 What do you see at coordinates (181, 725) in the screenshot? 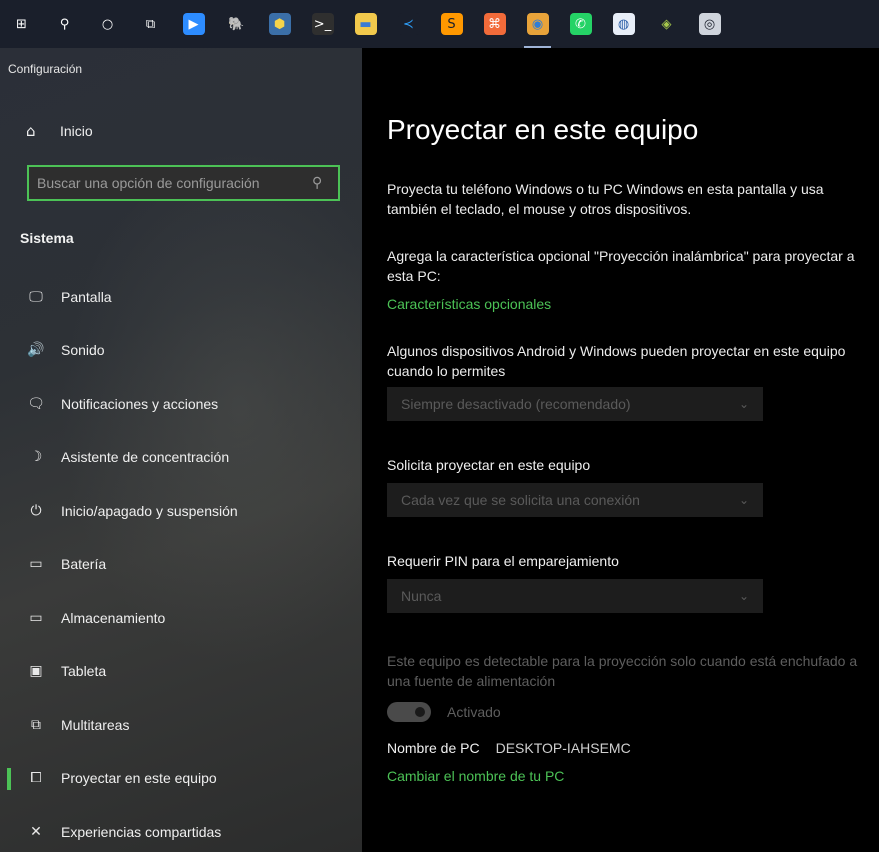
I see `sidebar-item: ⧉ Multitareas` at bounding box center [181, 725].